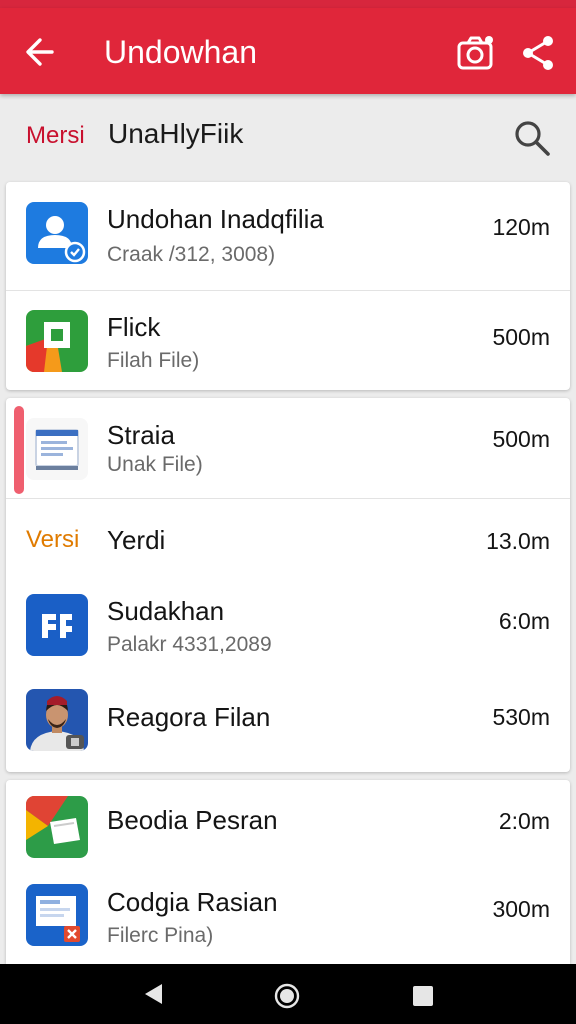 This screenshot has height=1024, width=576. I want to click on search-icon, so click(532, 138).